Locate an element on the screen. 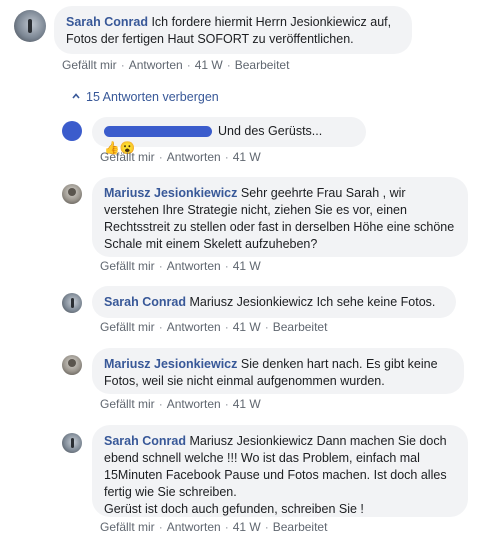 This screenshot has width=502, height=544. hide-replies-toggle: 15 Antworten verbergen is located at coordinates (145, 97).